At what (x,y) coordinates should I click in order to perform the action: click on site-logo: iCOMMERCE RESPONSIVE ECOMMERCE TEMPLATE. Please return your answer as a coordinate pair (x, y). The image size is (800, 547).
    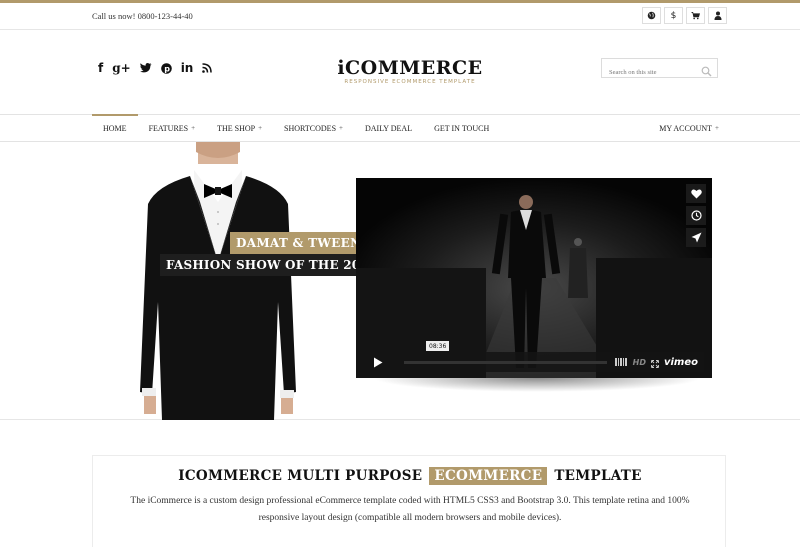
    Looking at the image, I should click on (410, 71).